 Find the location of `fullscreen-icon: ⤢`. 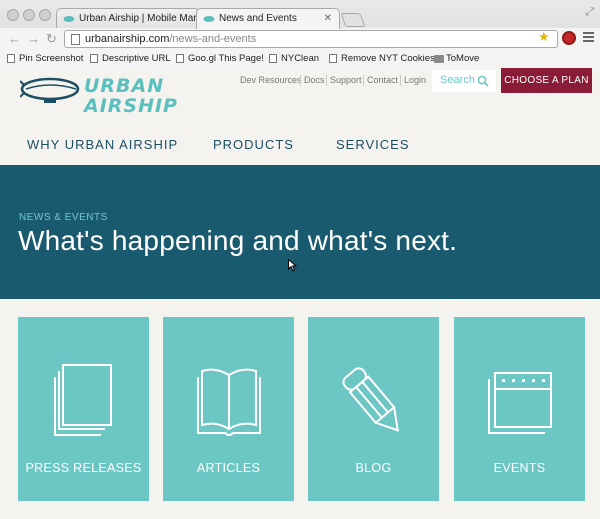

fullscreen-icon: ⤢ is located at coordinates (589, 12).